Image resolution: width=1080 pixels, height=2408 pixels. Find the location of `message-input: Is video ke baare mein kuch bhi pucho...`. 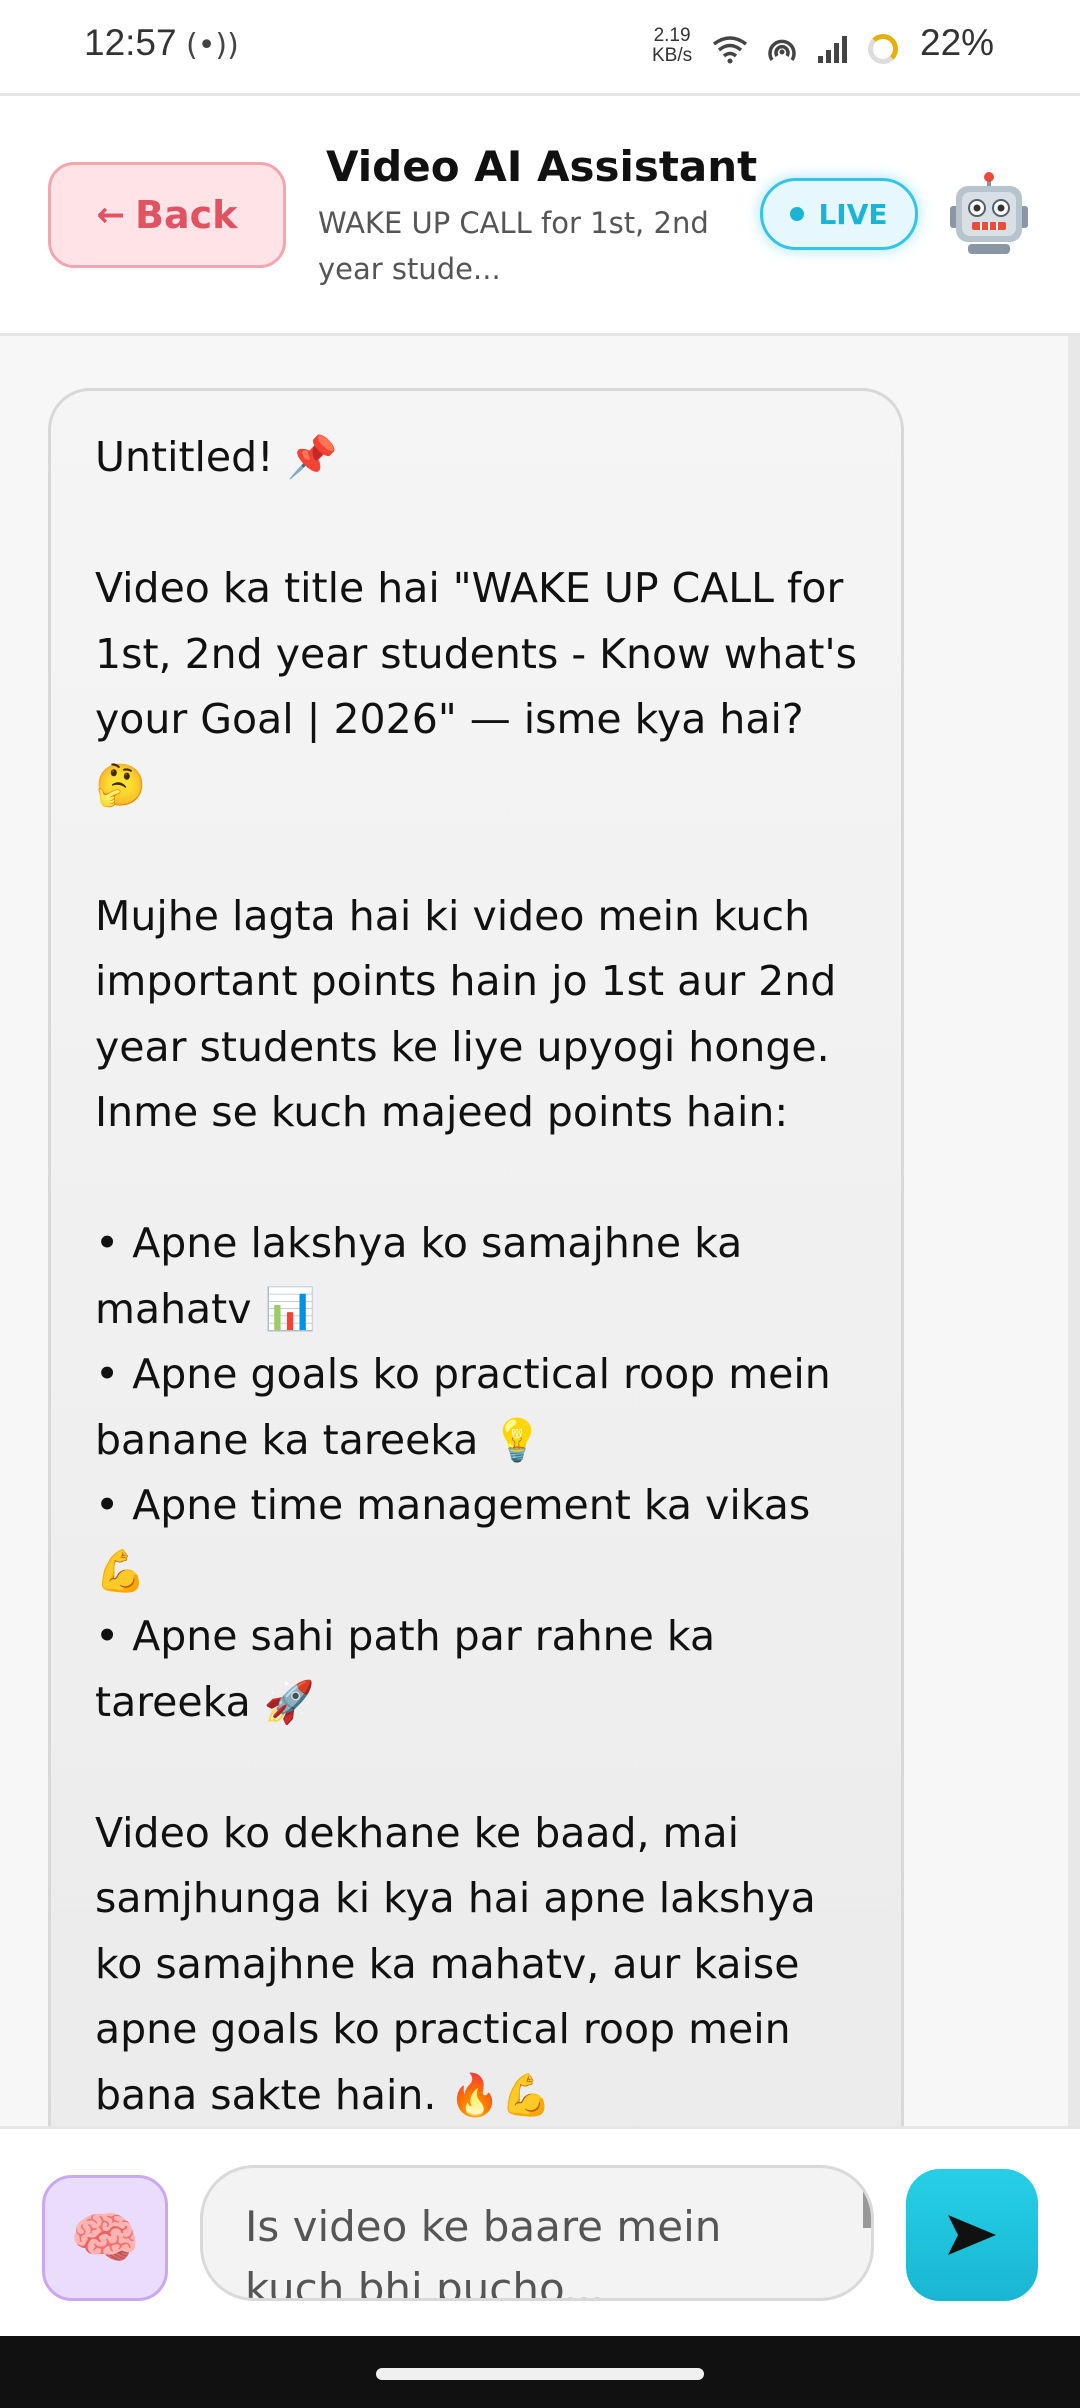

message-input: Is video ke baare mein kuch bhi pucho... is located at coordinates (537, 2233).